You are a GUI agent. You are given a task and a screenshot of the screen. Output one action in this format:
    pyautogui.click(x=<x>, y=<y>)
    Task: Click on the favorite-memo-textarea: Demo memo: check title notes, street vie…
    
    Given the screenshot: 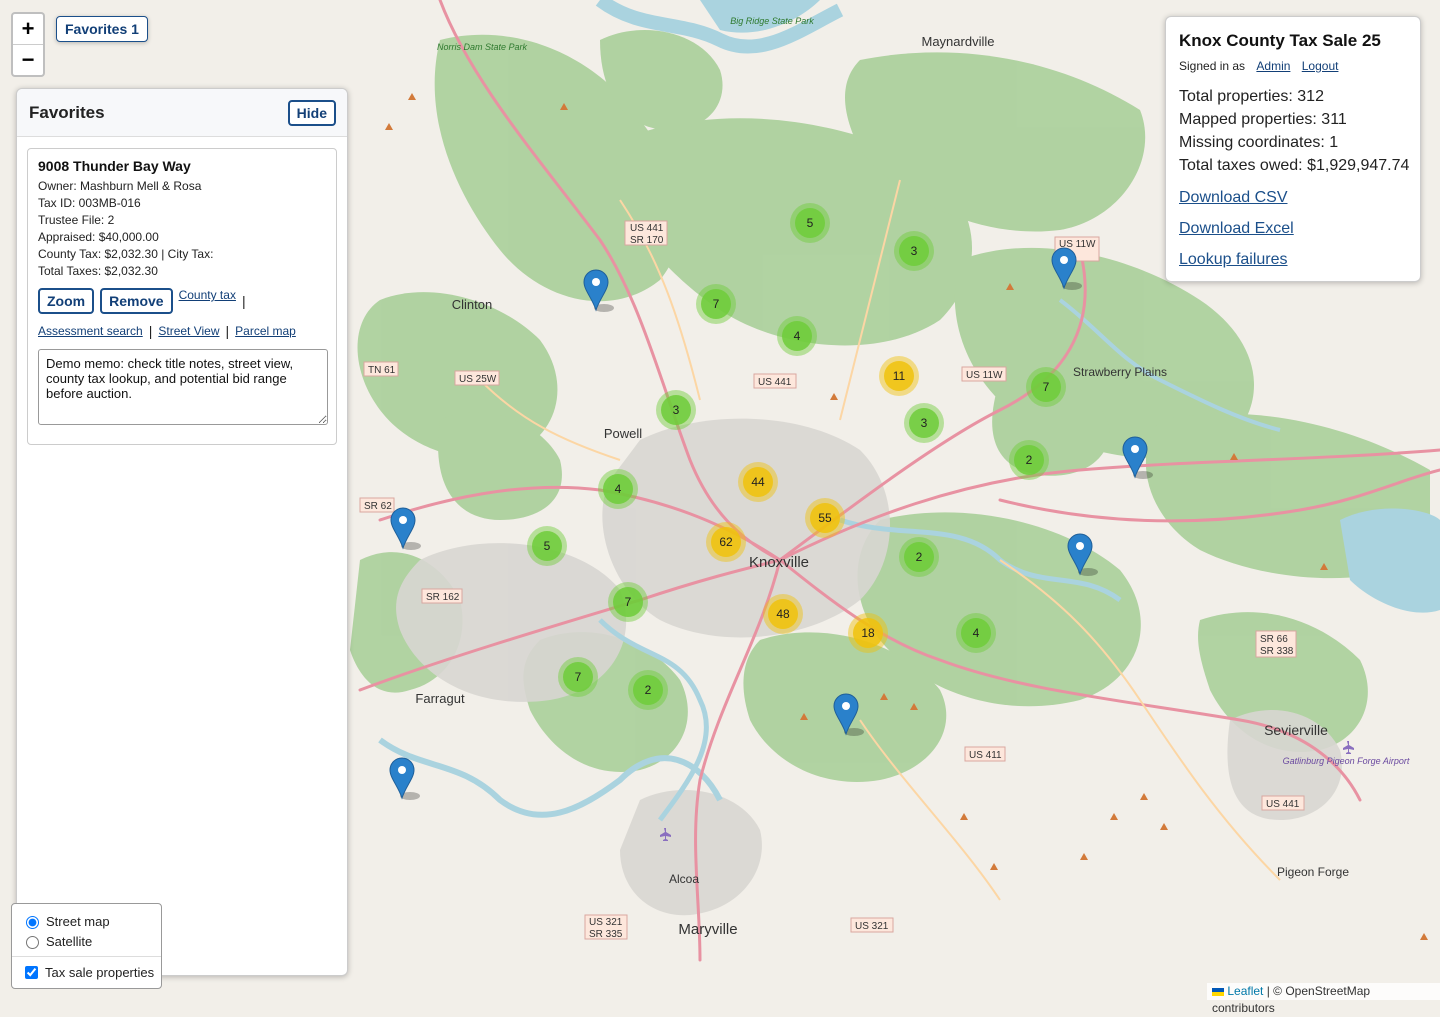 What is the action you would take?
    pyautogui.click(x=183, y=387)
    